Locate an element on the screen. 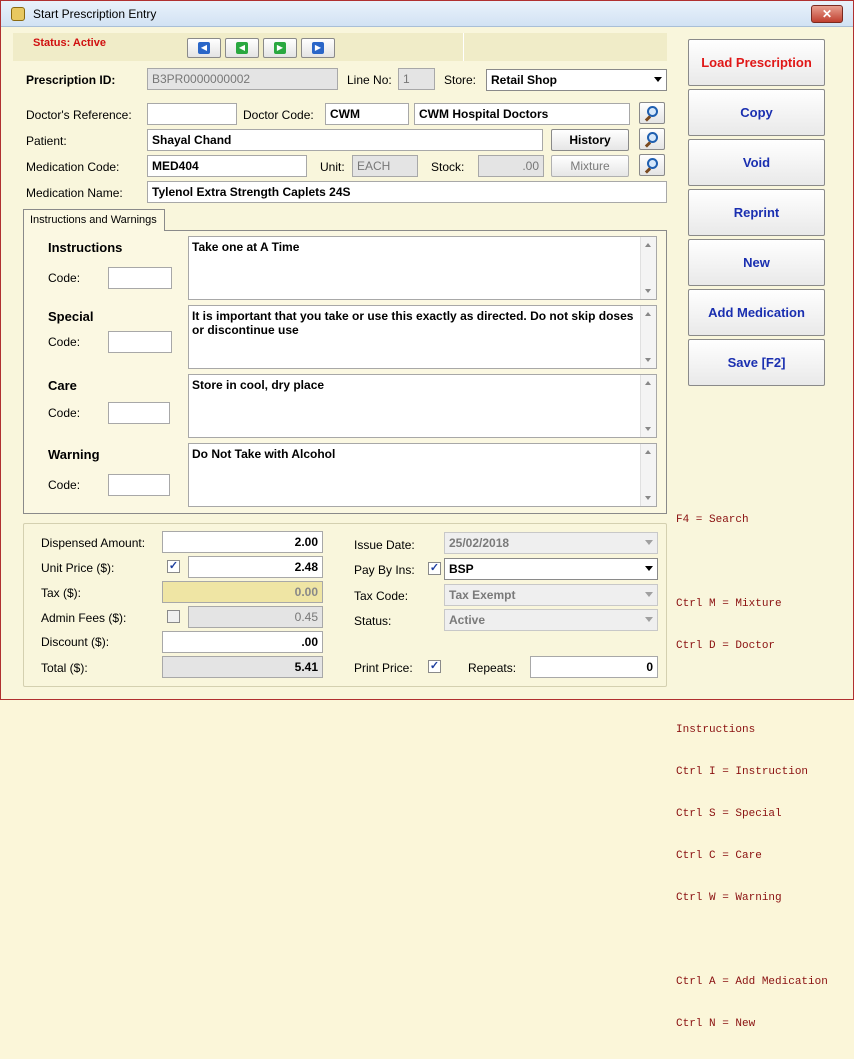 Image resolution: width=854 pixels, height=1059 pixels. total-label: Total ($): is located at coordinates (64, 668).